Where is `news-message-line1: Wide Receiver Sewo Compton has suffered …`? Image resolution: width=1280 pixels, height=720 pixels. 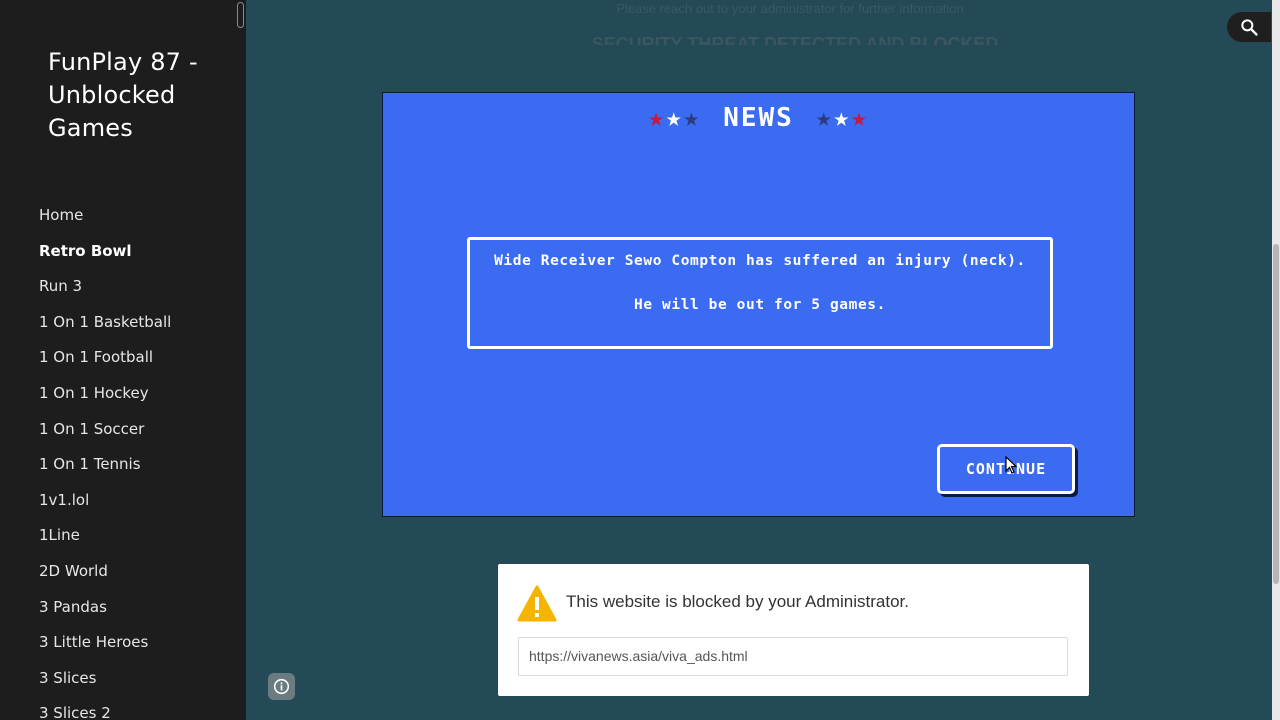 news-message-line1: Wide Receiver Sewo Compton has suffered … is located at coordinates (760, 261).